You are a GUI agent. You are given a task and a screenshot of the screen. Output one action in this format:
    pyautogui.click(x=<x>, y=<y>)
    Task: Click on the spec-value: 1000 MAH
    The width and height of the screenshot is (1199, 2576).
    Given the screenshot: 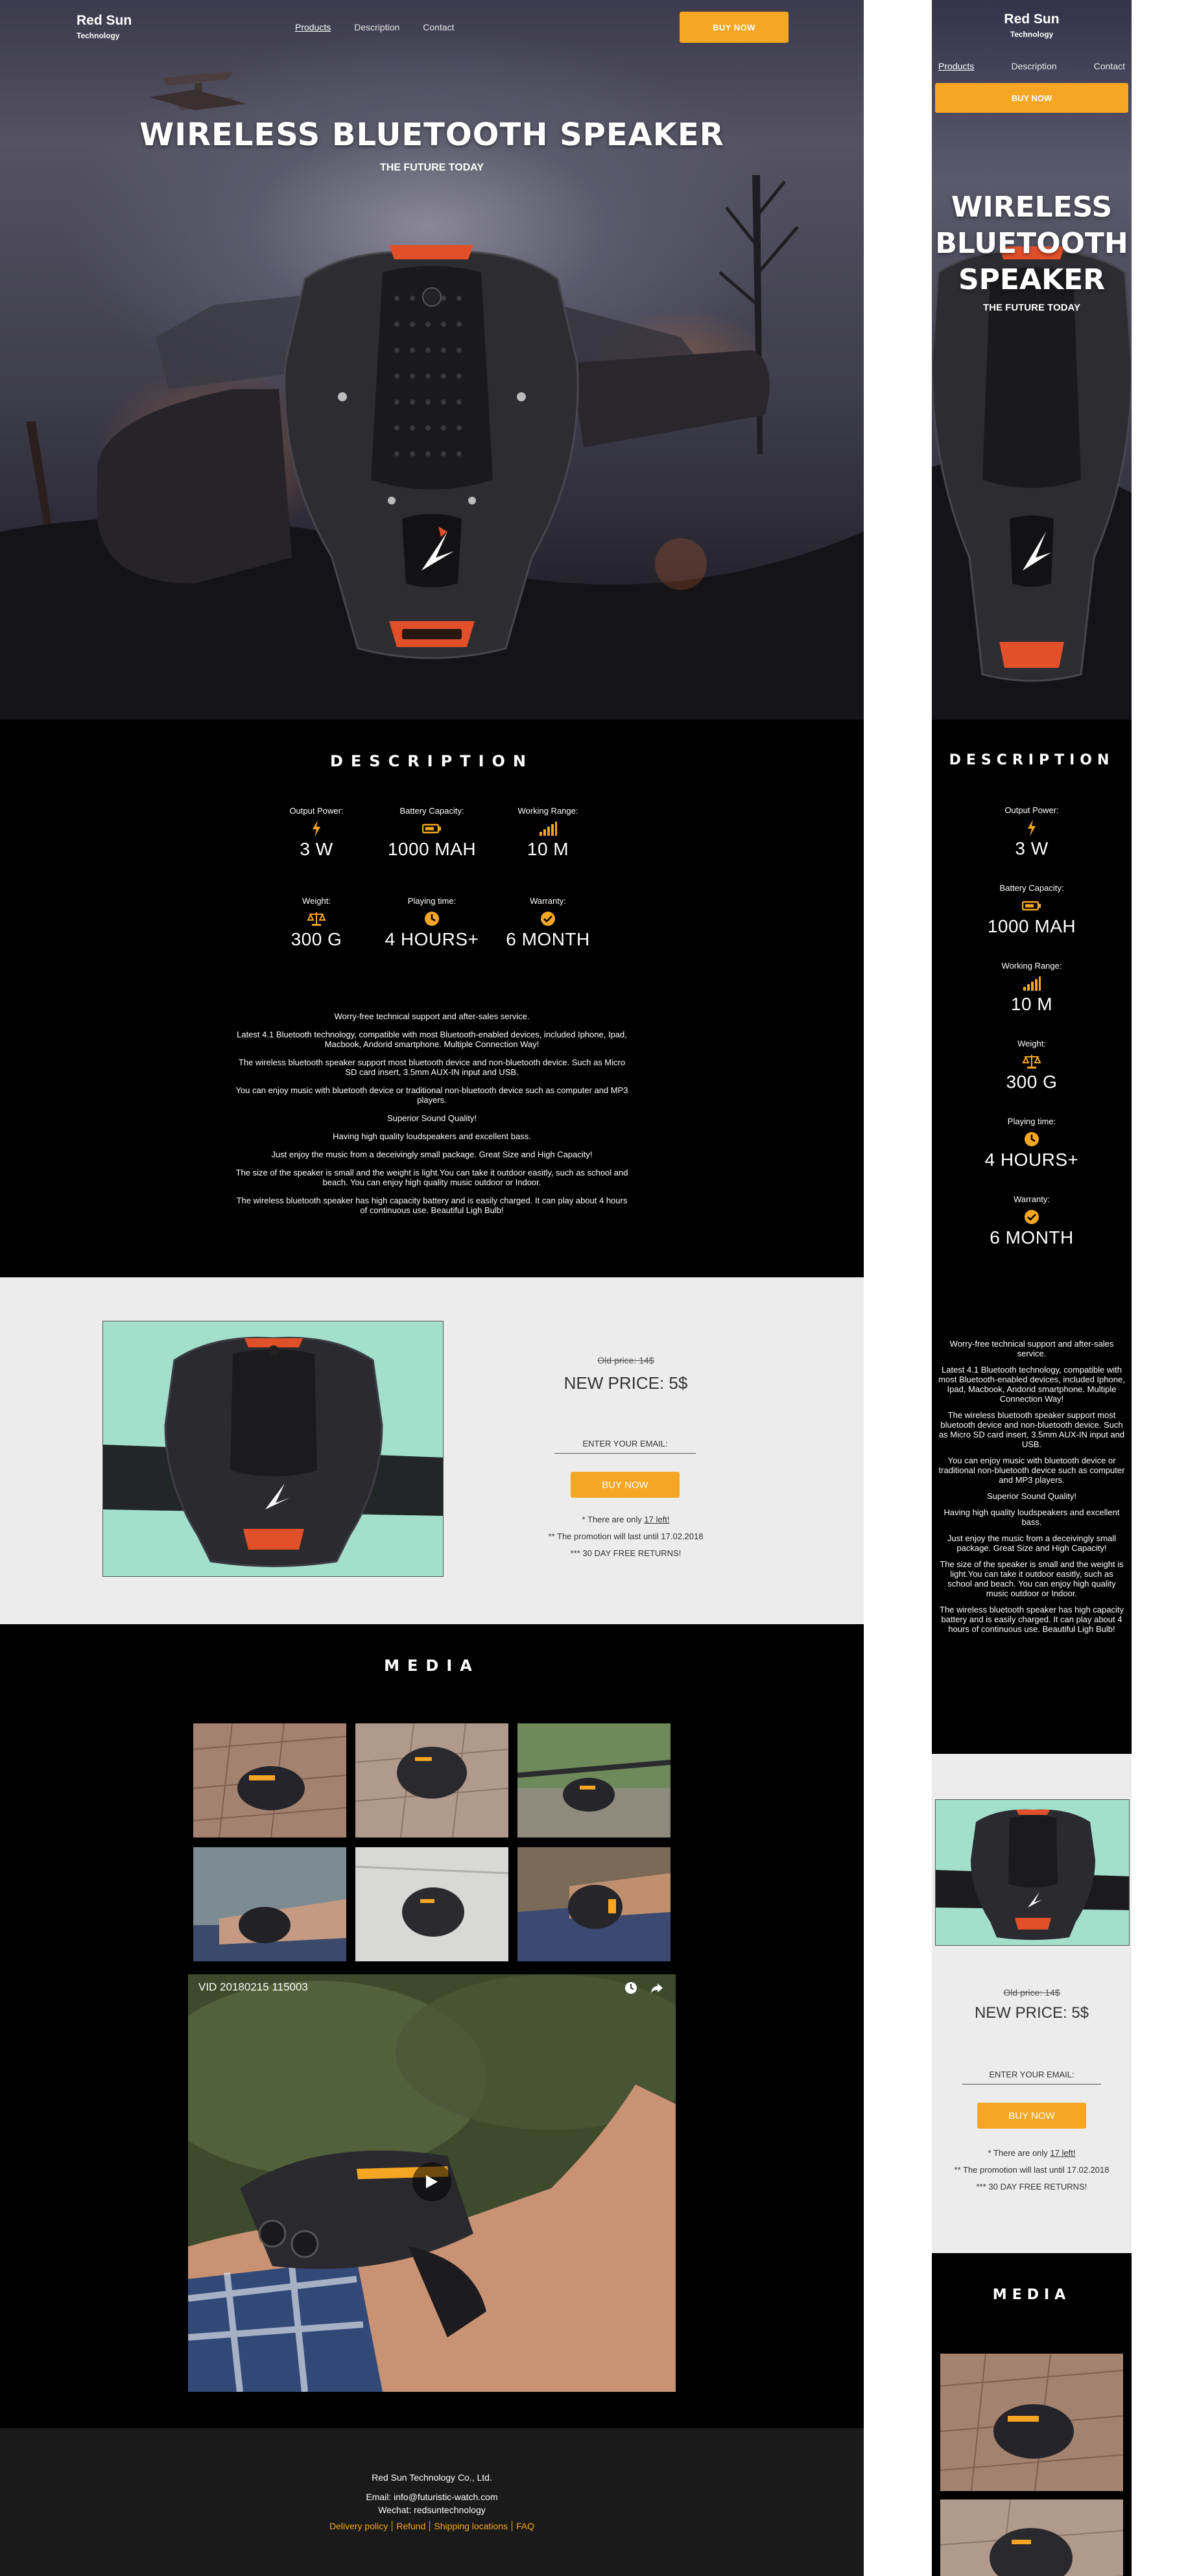 What is the action you would take?
    pyautogui.click(x=1031, y=926)
    